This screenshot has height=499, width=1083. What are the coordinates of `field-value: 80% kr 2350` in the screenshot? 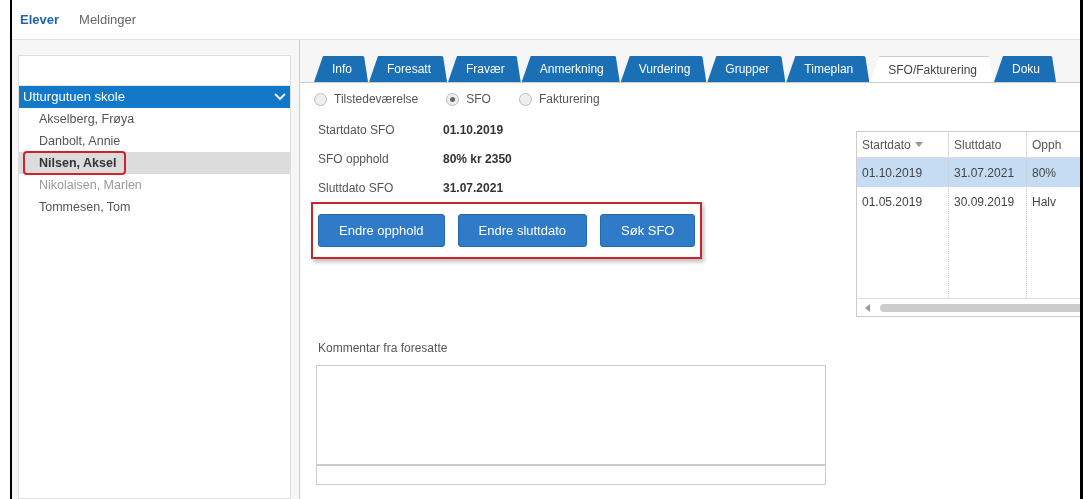 It's located at (477, 159).